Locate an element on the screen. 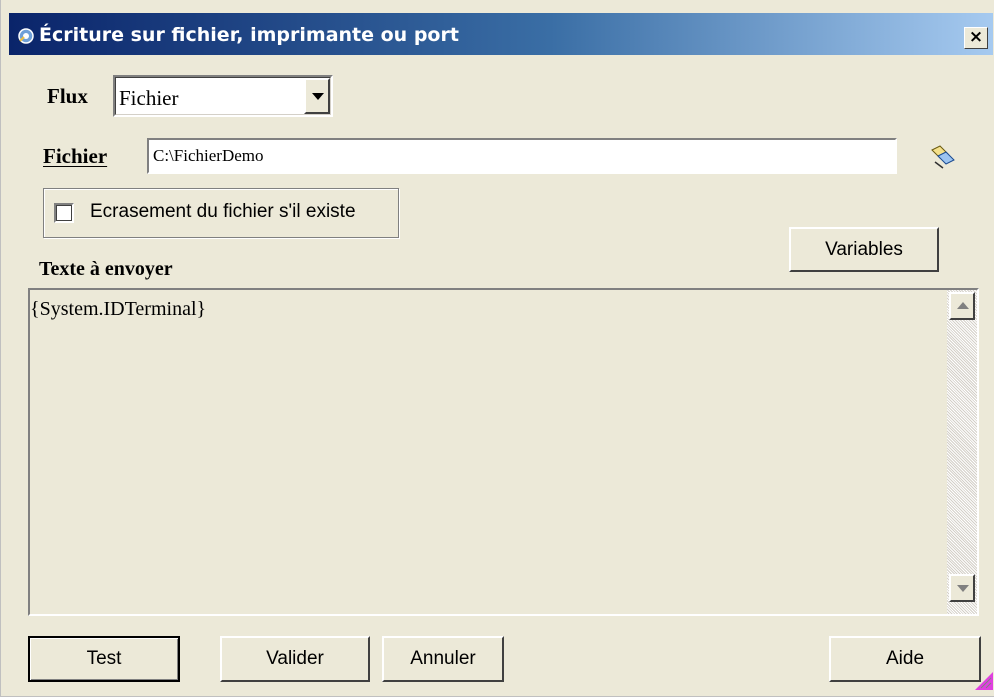  fichier-label: Fichier is located at coordinates (75, 156).